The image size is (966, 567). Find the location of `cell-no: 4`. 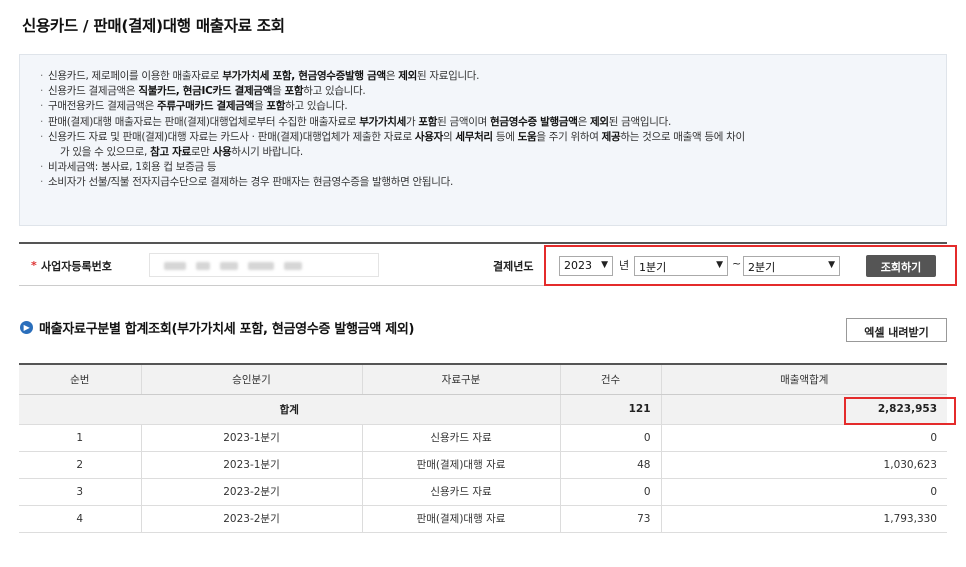

cell-no: 4 is located at coordinates (80, 519).